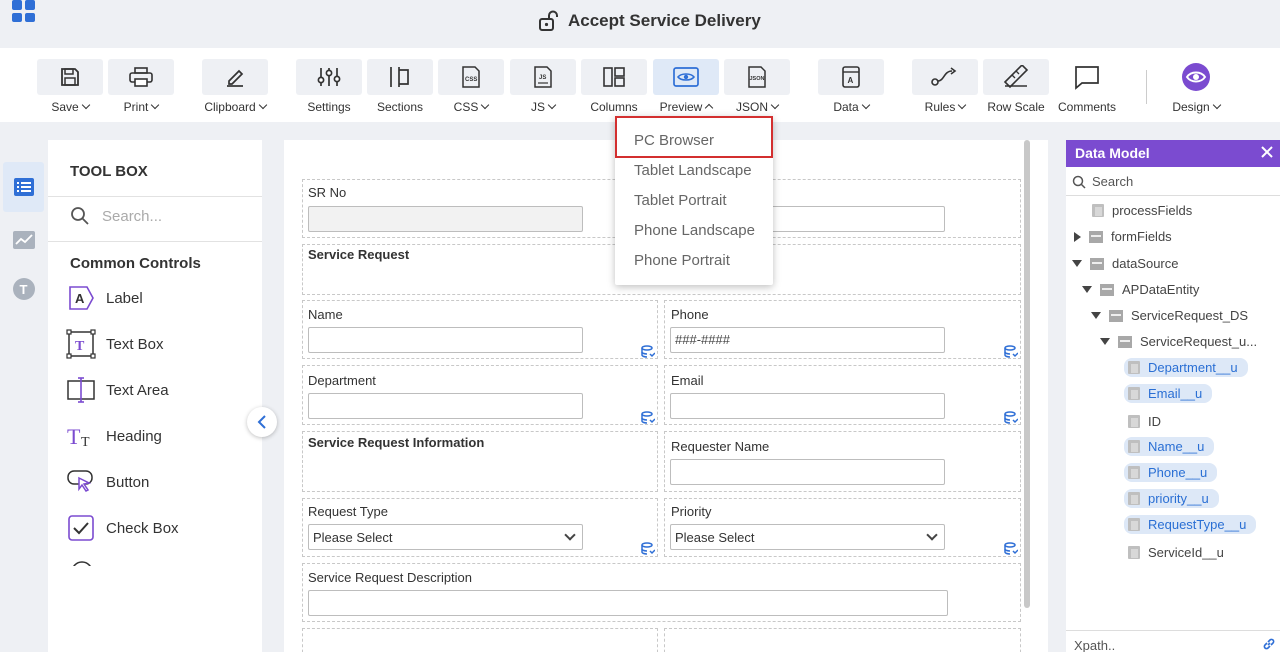 This screenshot has width=1280, height=652. Describe the element at coordinates (1087, 78) in the screenshot. I see `comment-icon` at that location.